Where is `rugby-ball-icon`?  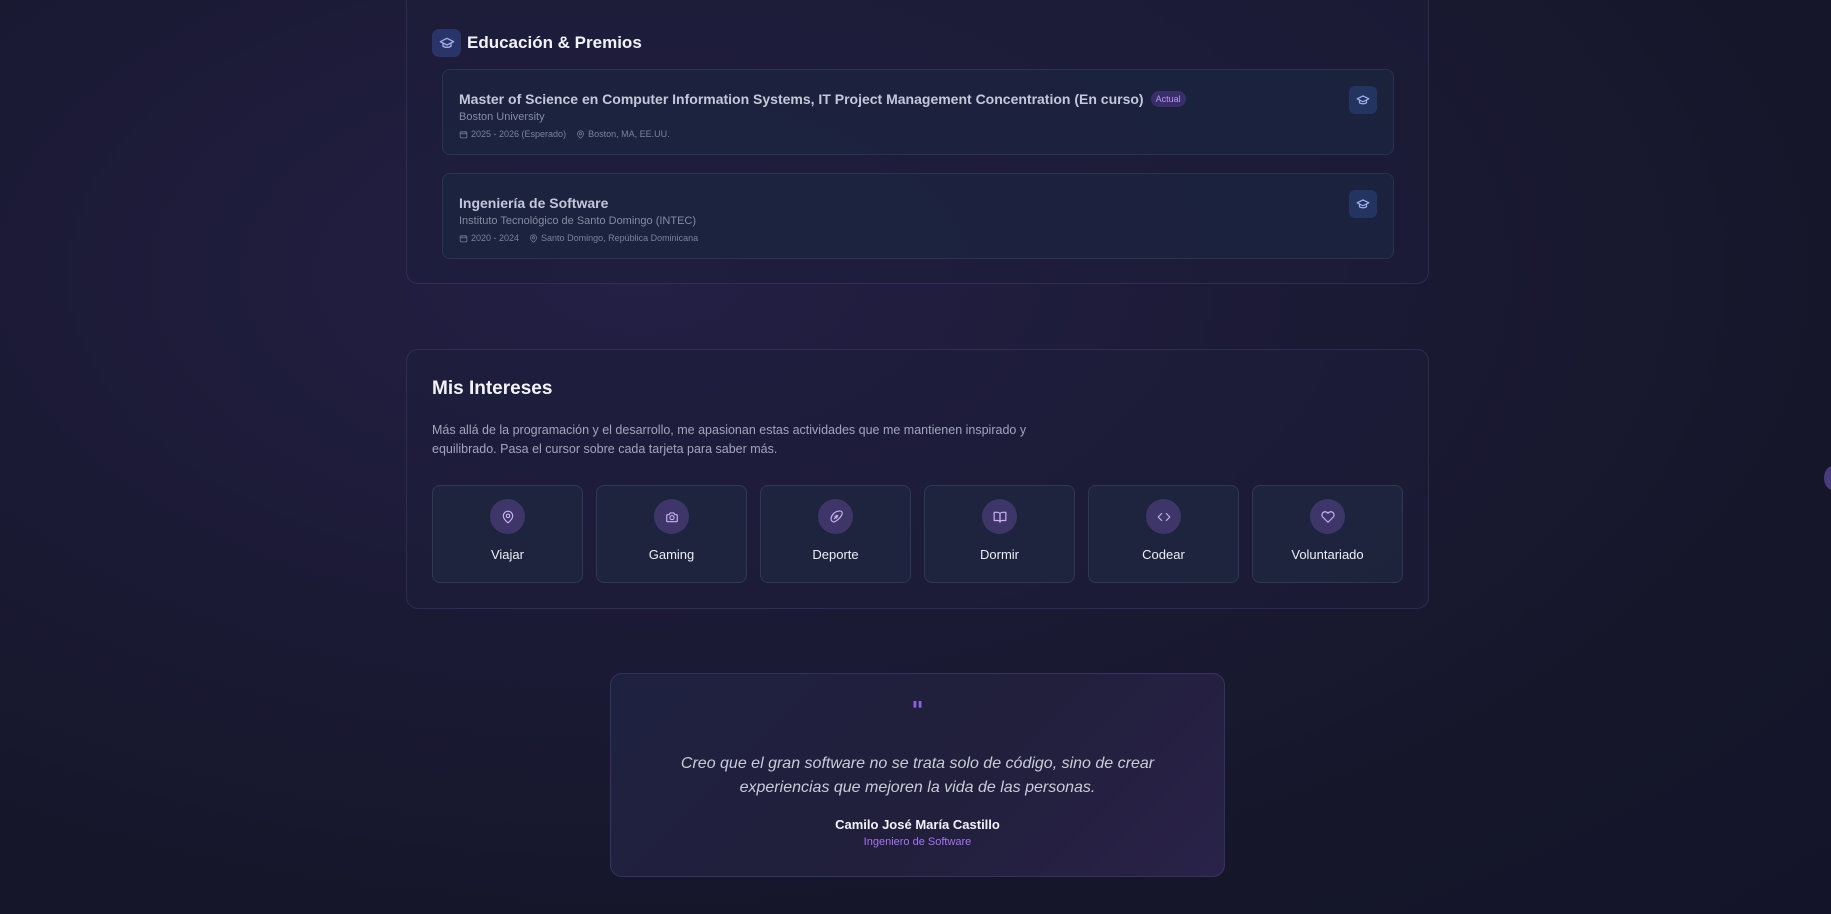 rugby-ball-icon is located at coordinates (835, 516).